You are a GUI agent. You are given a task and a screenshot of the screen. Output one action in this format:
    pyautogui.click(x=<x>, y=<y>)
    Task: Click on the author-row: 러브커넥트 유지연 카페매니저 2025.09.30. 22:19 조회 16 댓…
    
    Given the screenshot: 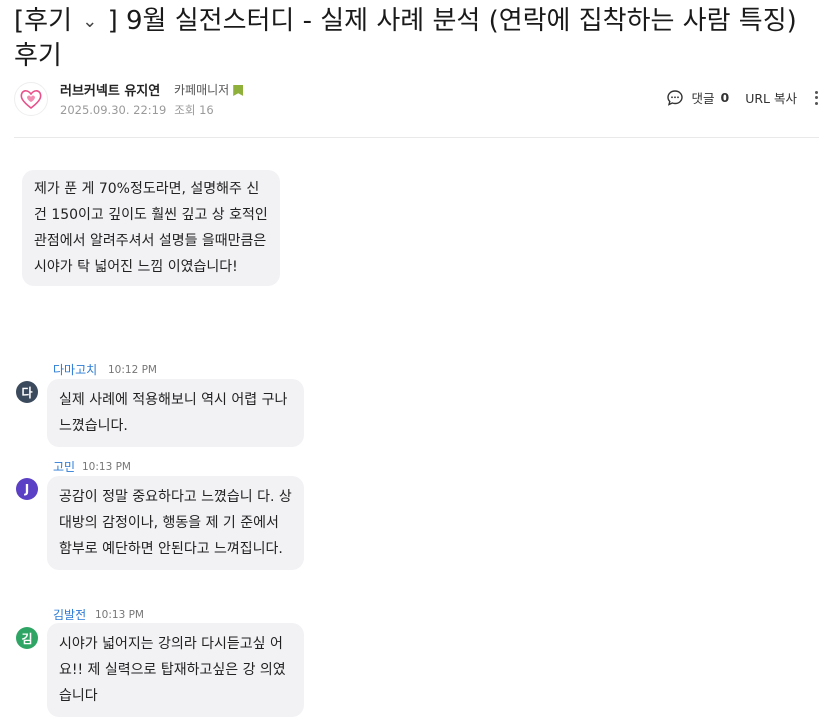 What is the action you would take?
    pyautogui.click(x=416, y=100)
    